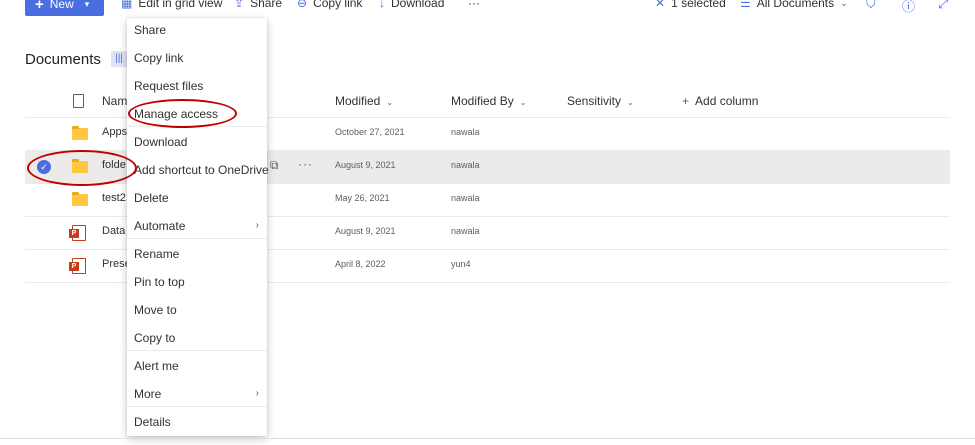 The width and height of the screenshot is (975, 445). What do you see at coordinates (113, 231) in the screenshot?
I see `row-name: Data` at bounding box center [113, 231].